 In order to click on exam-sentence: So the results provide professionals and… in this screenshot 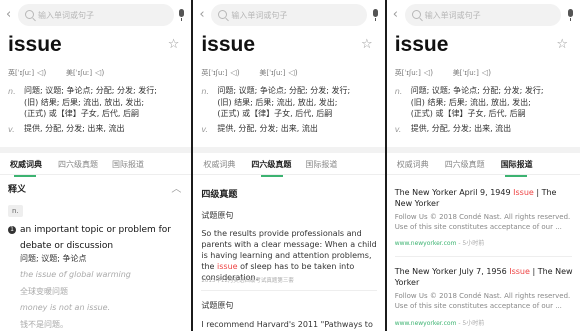, I will do `click(289, 255)`.